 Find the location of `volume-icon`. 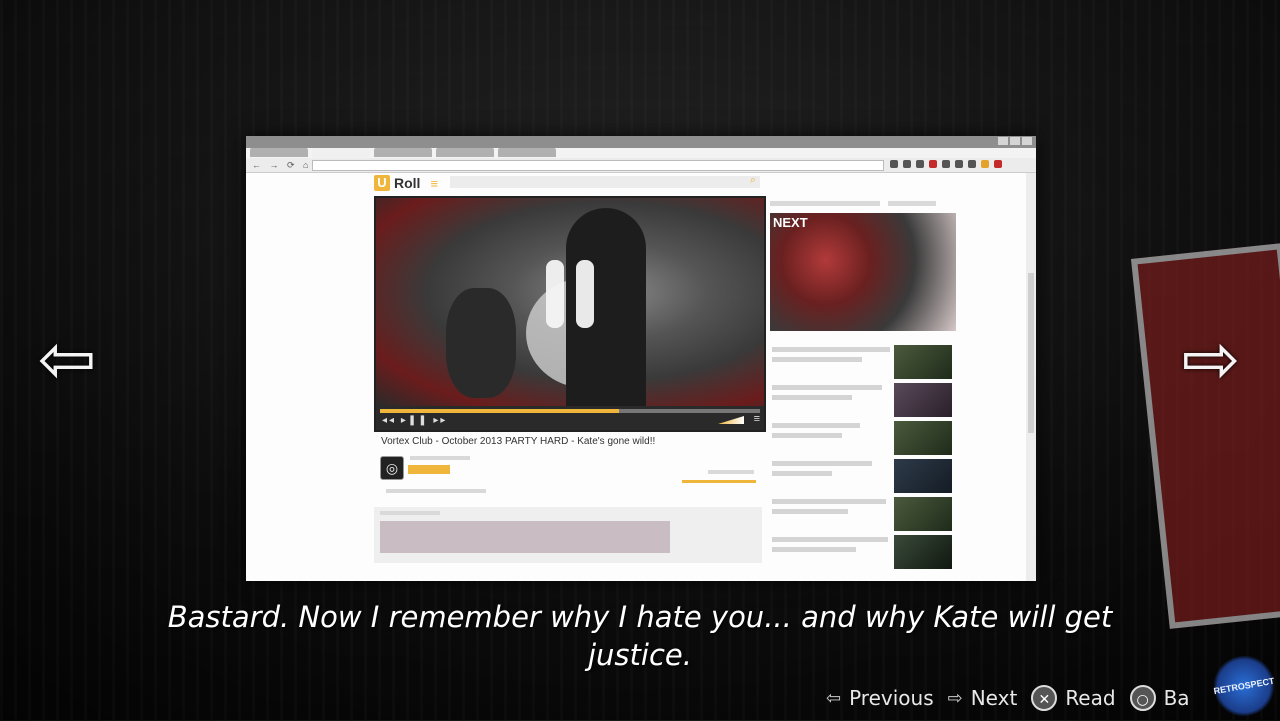

volume-icon is located at coordinates (731, 420).